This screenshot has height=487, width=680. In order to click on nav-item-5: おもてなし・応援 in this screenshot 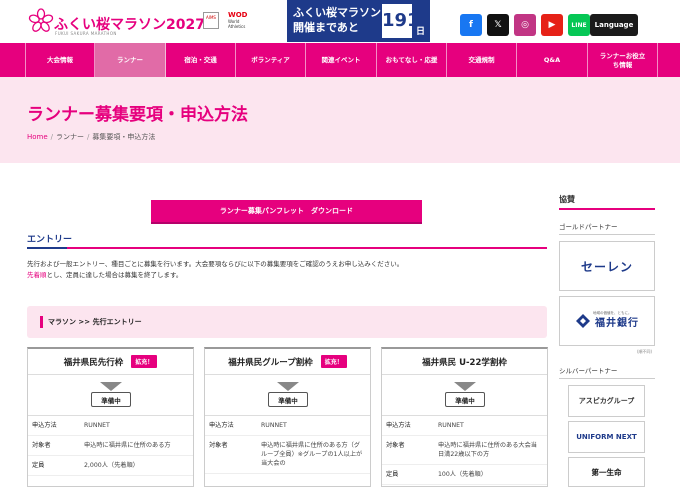, I will do `click(412, 60)`.